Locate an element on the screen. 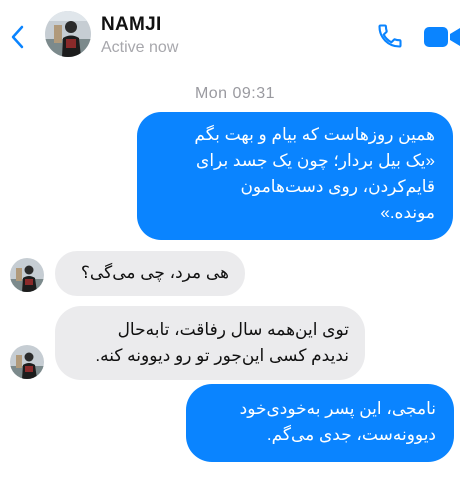 This screenshot has height=500, width=470. phone-icon is located at coordinates (390, 36).